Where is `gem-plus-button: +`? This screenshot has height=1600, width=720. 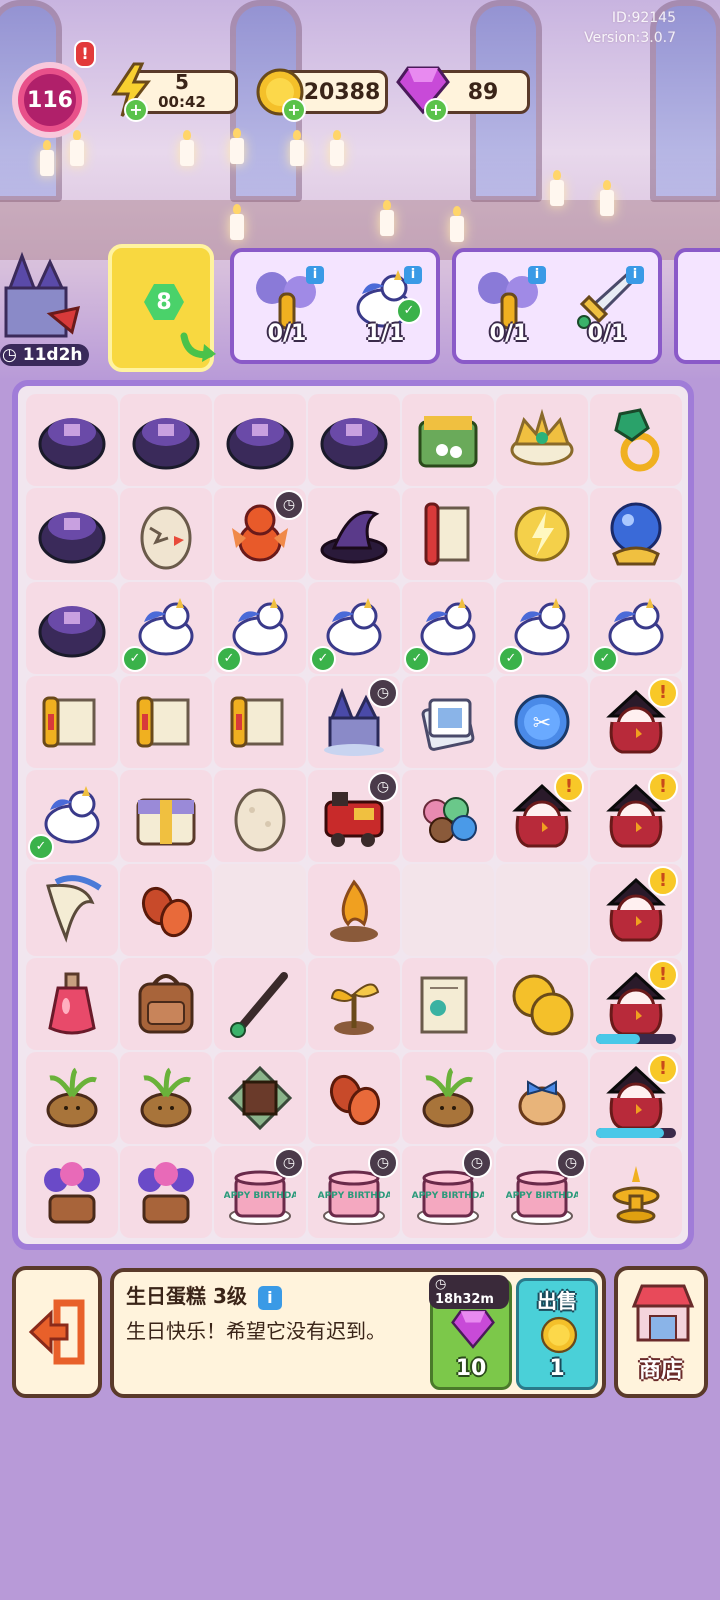 gem-plus-button: + is located at coordinates (436, 110).